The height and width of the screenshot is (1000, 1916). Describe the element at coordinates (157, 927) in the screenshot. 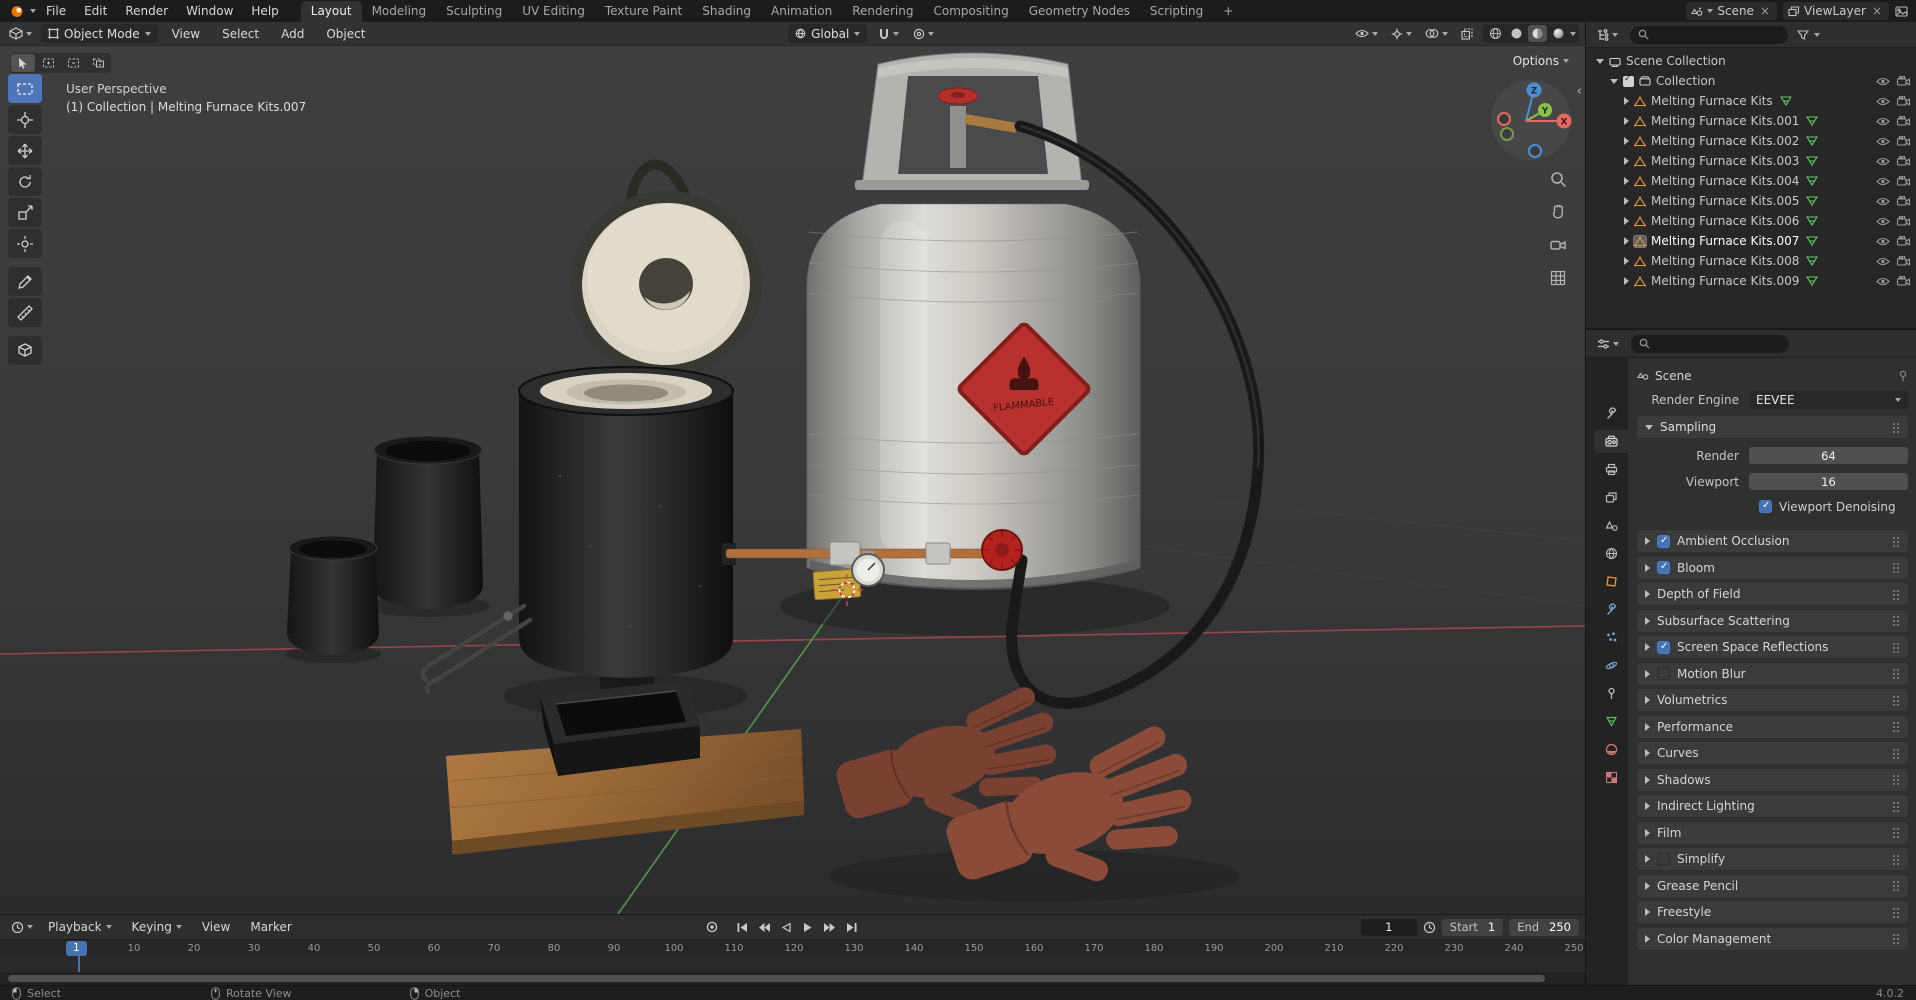

I see `timeline-menu: Keying` at that location.